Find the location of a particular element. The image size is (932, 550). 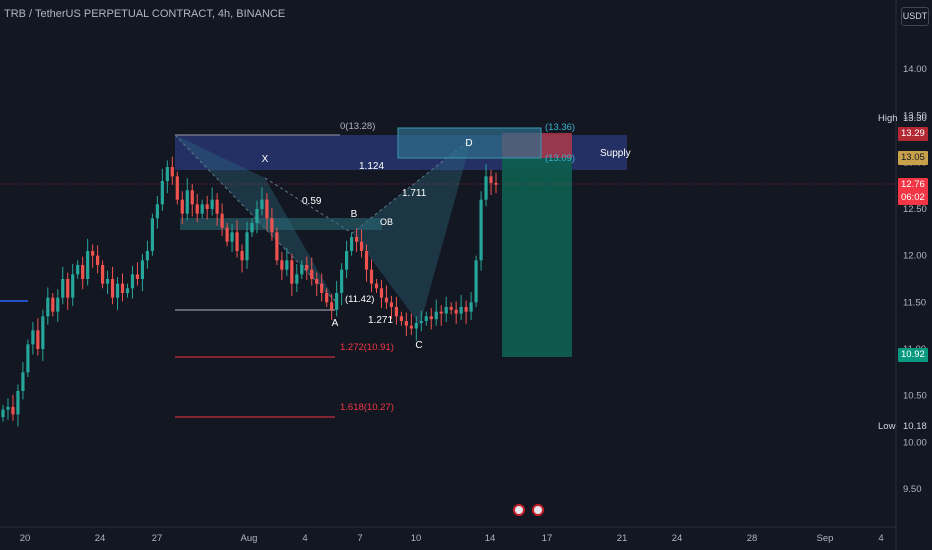

time-tick-label: 28 is located at coordinates (752, 538).